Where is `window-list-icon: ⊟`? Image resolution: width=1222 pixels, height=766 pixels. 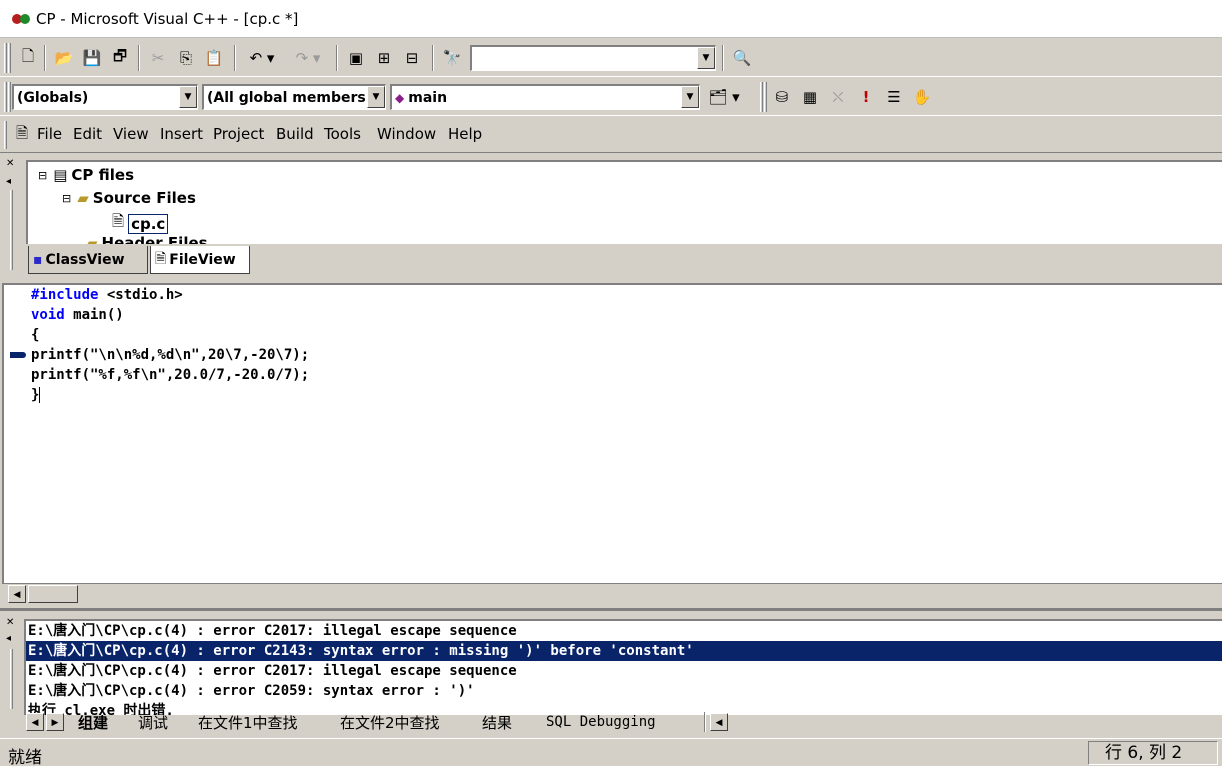 window-list-icon: ⊟ is located at coordinates (412, 58).